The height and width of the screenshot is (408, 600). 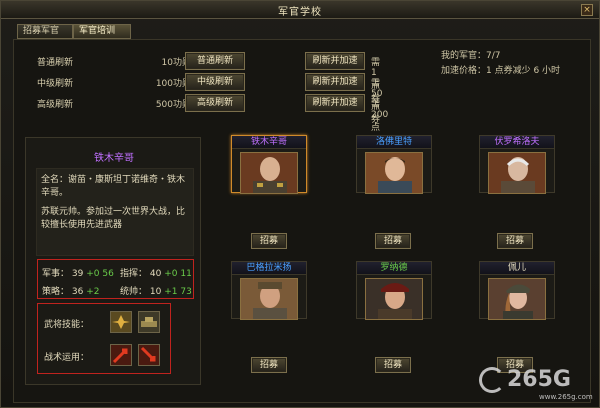 I want to click on stat-value: 39, so click(x=77, y=274).